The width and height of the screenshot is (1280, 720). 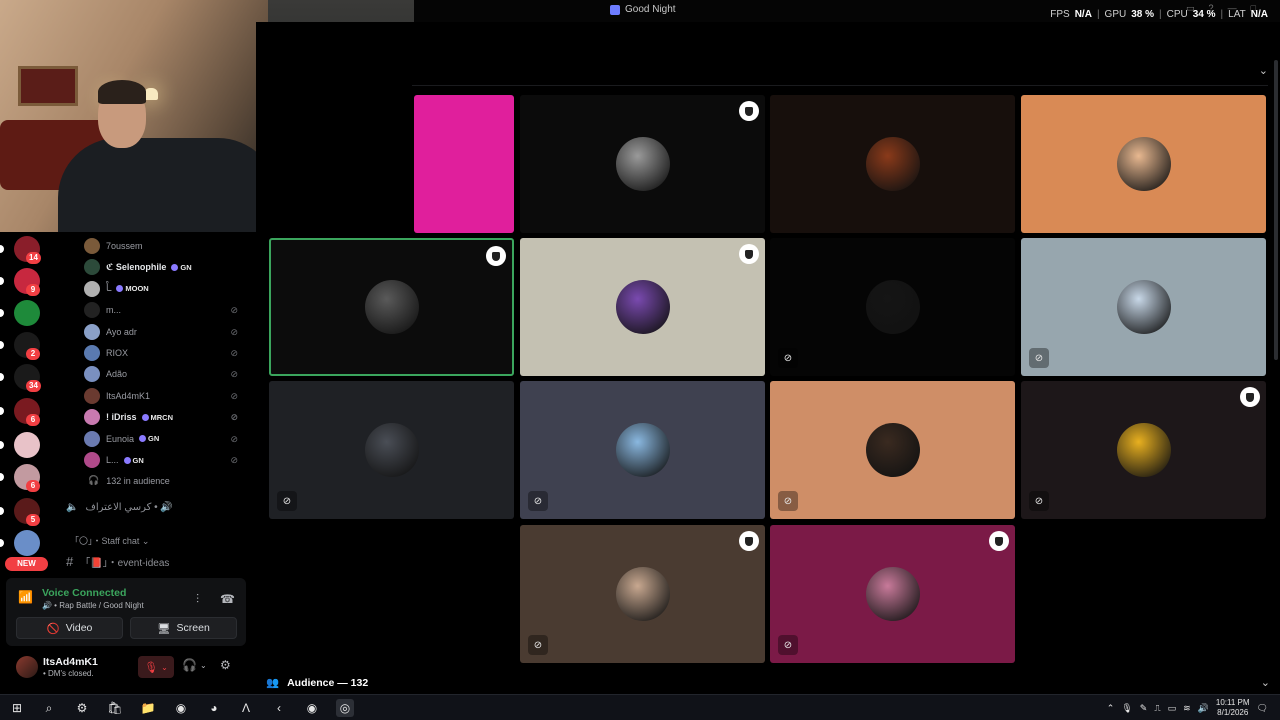 What do you see at coordinates (164, 460) in the screenshot?
I see `voice-user: L... GN ⊘` at bounding box center [164, 460].